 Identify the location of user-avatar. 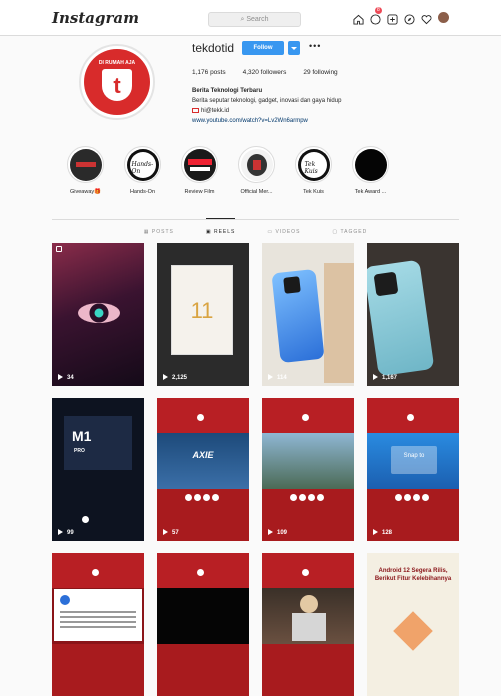
(443, 17).